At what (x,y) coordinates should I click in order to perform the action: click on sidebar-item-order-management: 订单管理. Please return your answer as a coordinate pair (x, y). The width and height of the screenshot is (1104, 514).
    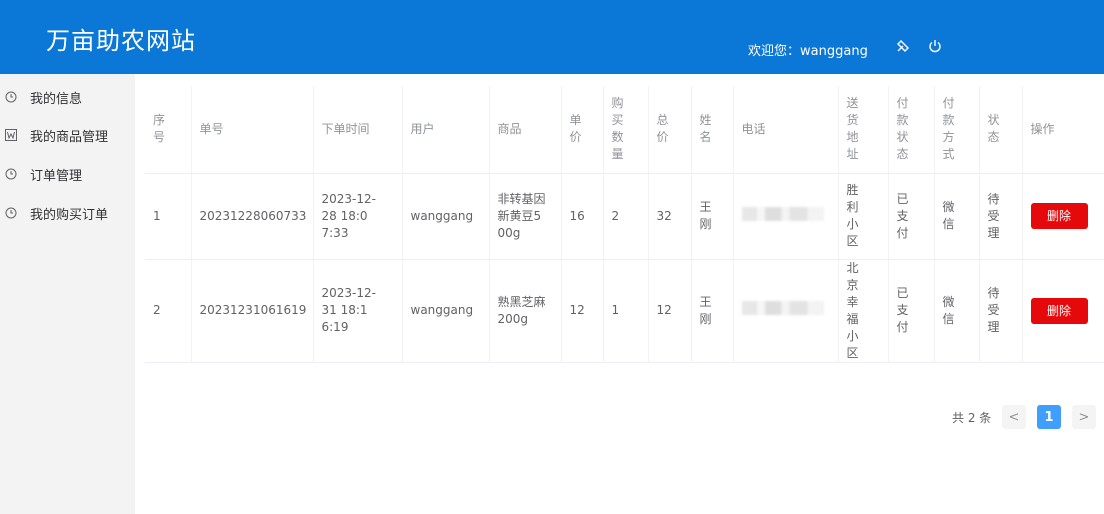
    Looking at the image, I should click on (67, 174).